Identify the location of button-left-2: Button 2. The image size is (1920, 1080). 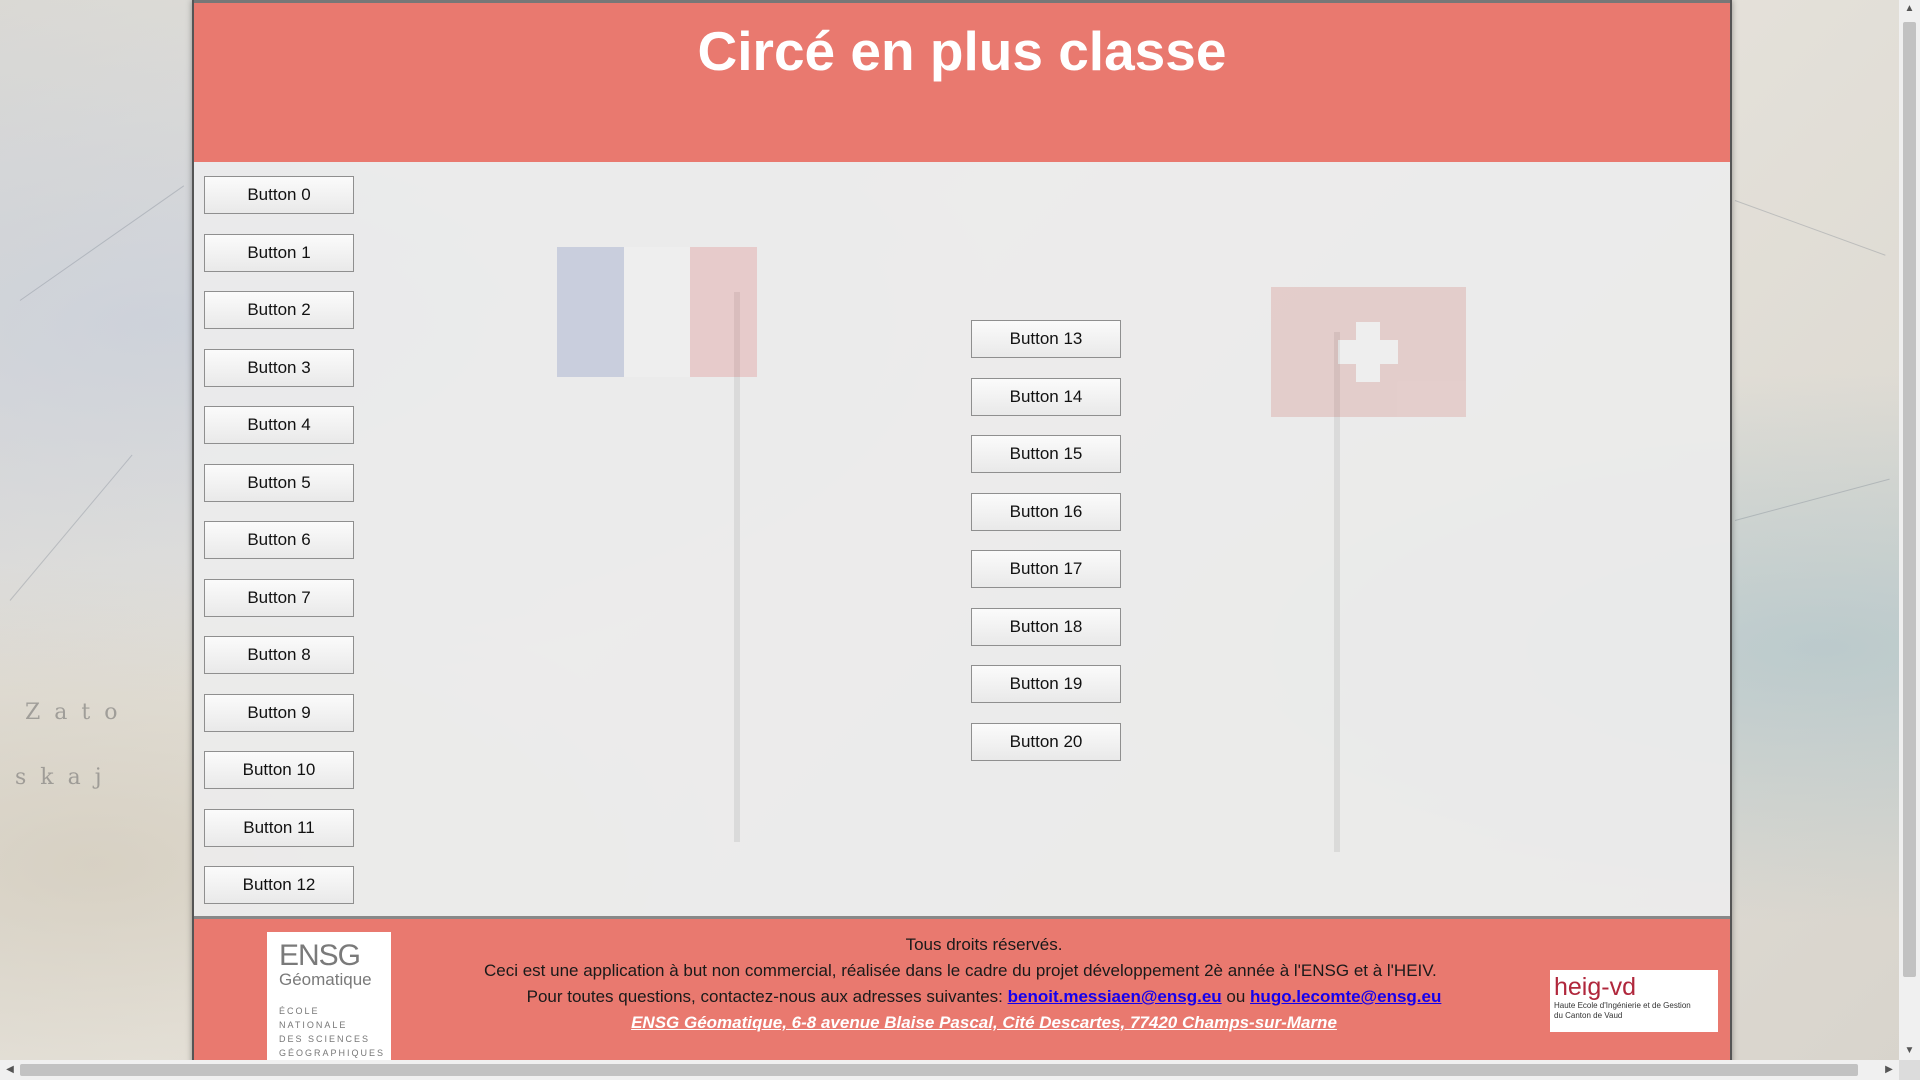
(279, 310).